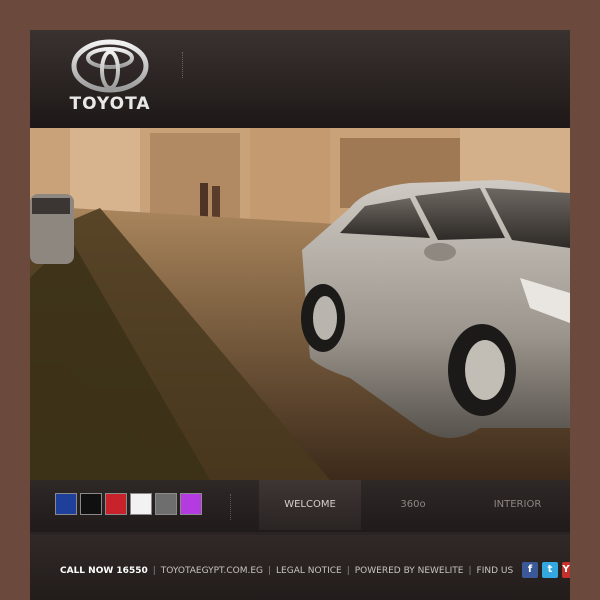 Image resolution: width=600 pixels, height=600 pixels. I want to click on header: TOYOTA, so click(300, 79).